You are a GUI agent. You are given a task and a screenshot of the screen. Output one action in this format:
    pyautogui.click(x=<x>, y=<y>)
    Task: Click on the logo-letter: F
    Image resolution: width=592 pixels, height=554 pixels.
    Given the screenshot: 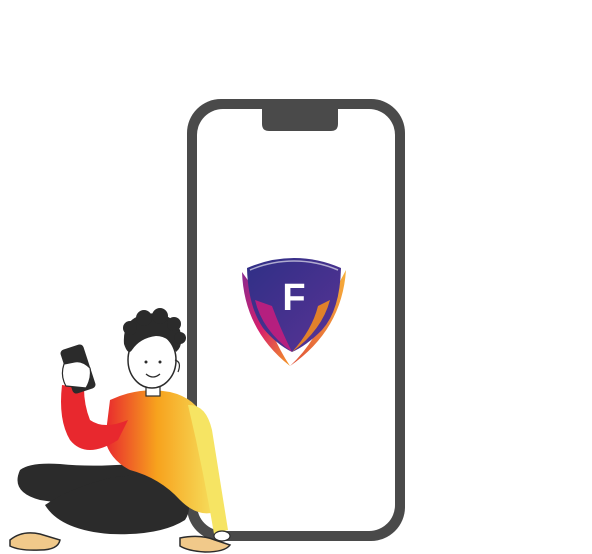 What is the action you would take?
    pyautogui.click(x=293, y=298)
    